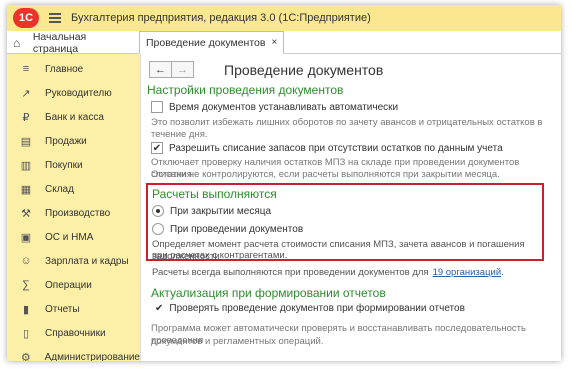  I want to click on allow-writeoff-checkbox: ✔, so click(157, 148).